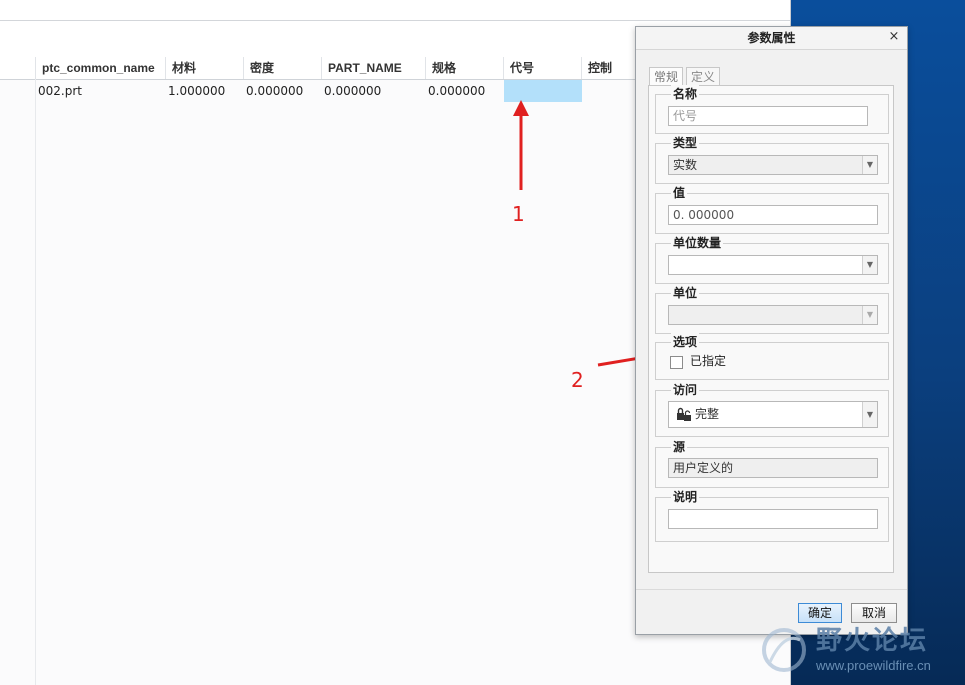  Describe the element at coordinates (685, 389) in the screenshot. I see `group-access-title: 访问` at that location.